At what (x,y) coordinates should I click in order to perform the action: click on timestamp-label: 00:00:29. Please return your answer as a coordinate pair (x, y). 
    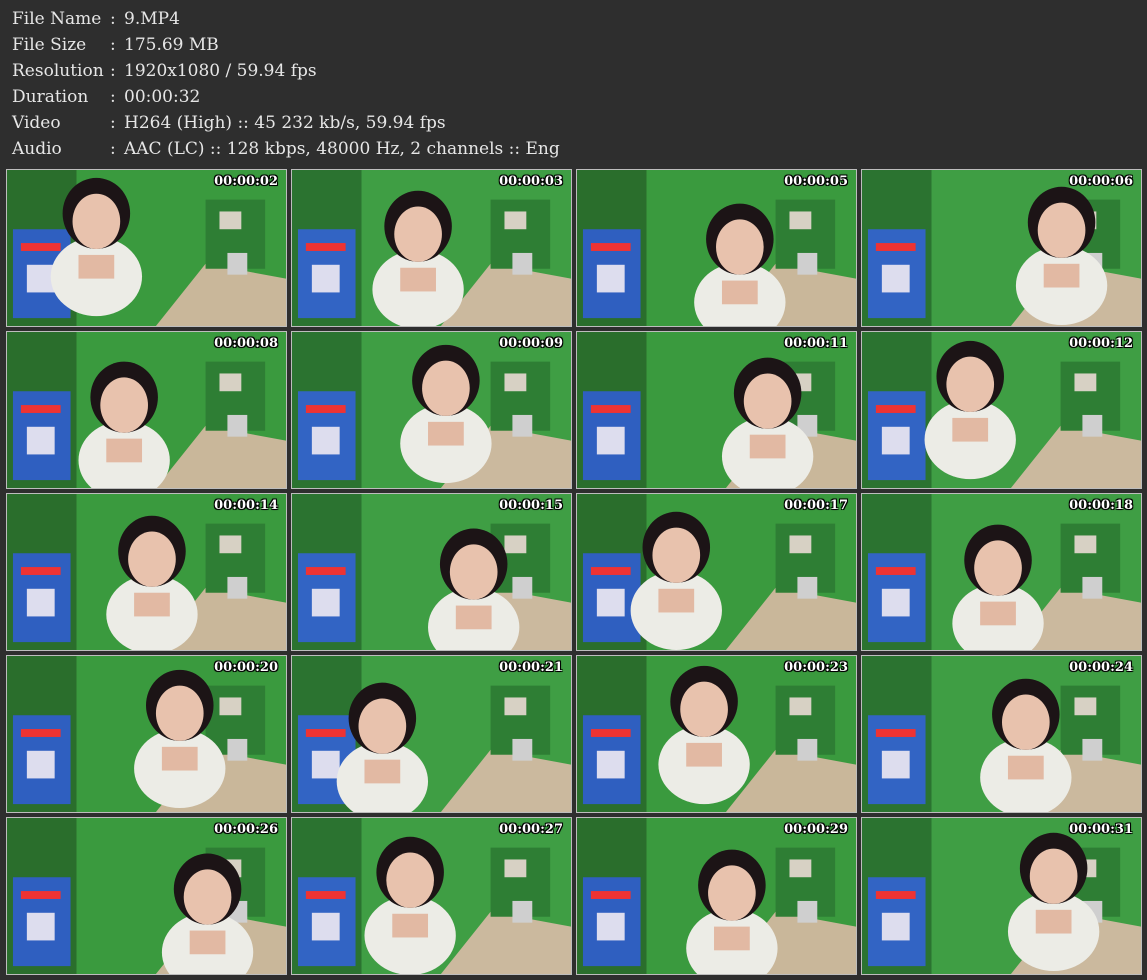
    Looking at the image, I should click on (816, 829).